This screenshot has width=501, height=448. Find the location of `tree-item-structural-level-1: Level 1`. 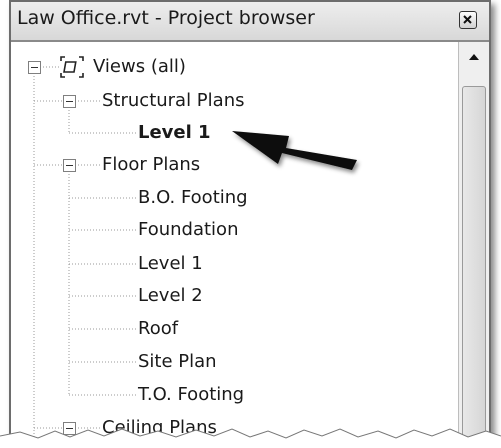

tree-item-structural-level-1: Level 1 is located at coordinates (174, 133).